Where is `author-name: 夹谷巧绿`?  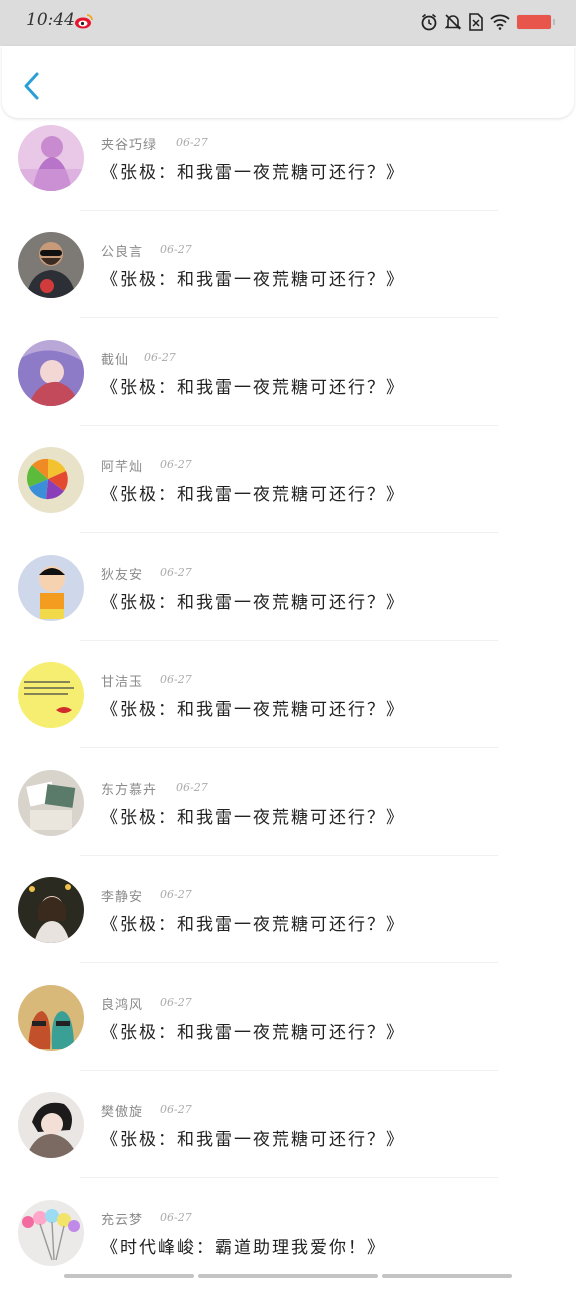 author-name: 夹谷巧绿 is located at coordinates (129, 145).